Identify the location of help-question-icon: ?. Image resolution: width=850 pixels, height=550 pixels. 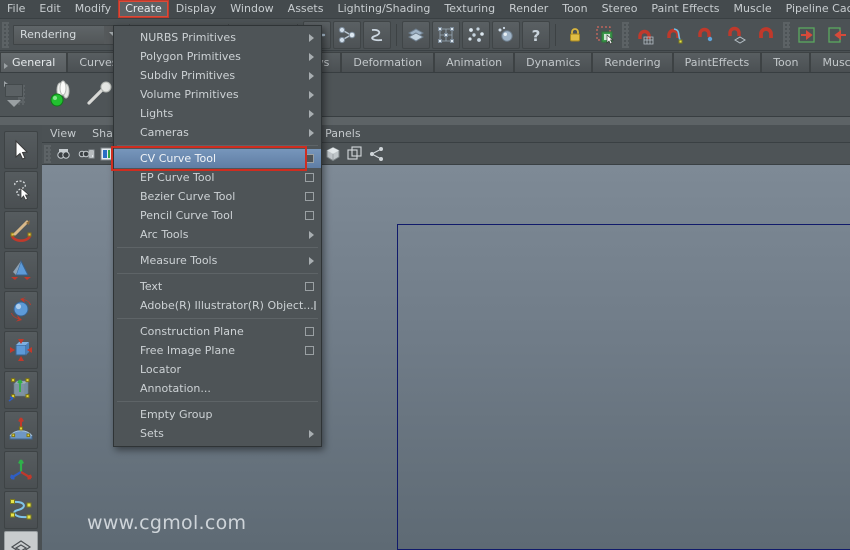
(536, 34).